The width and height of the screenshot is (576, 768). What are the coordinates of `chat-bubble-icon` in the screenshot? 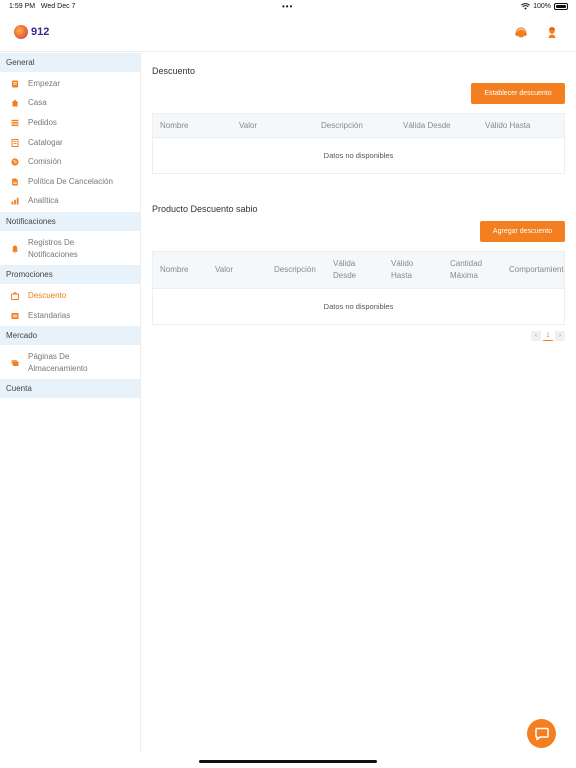 It's located at (541, 733).